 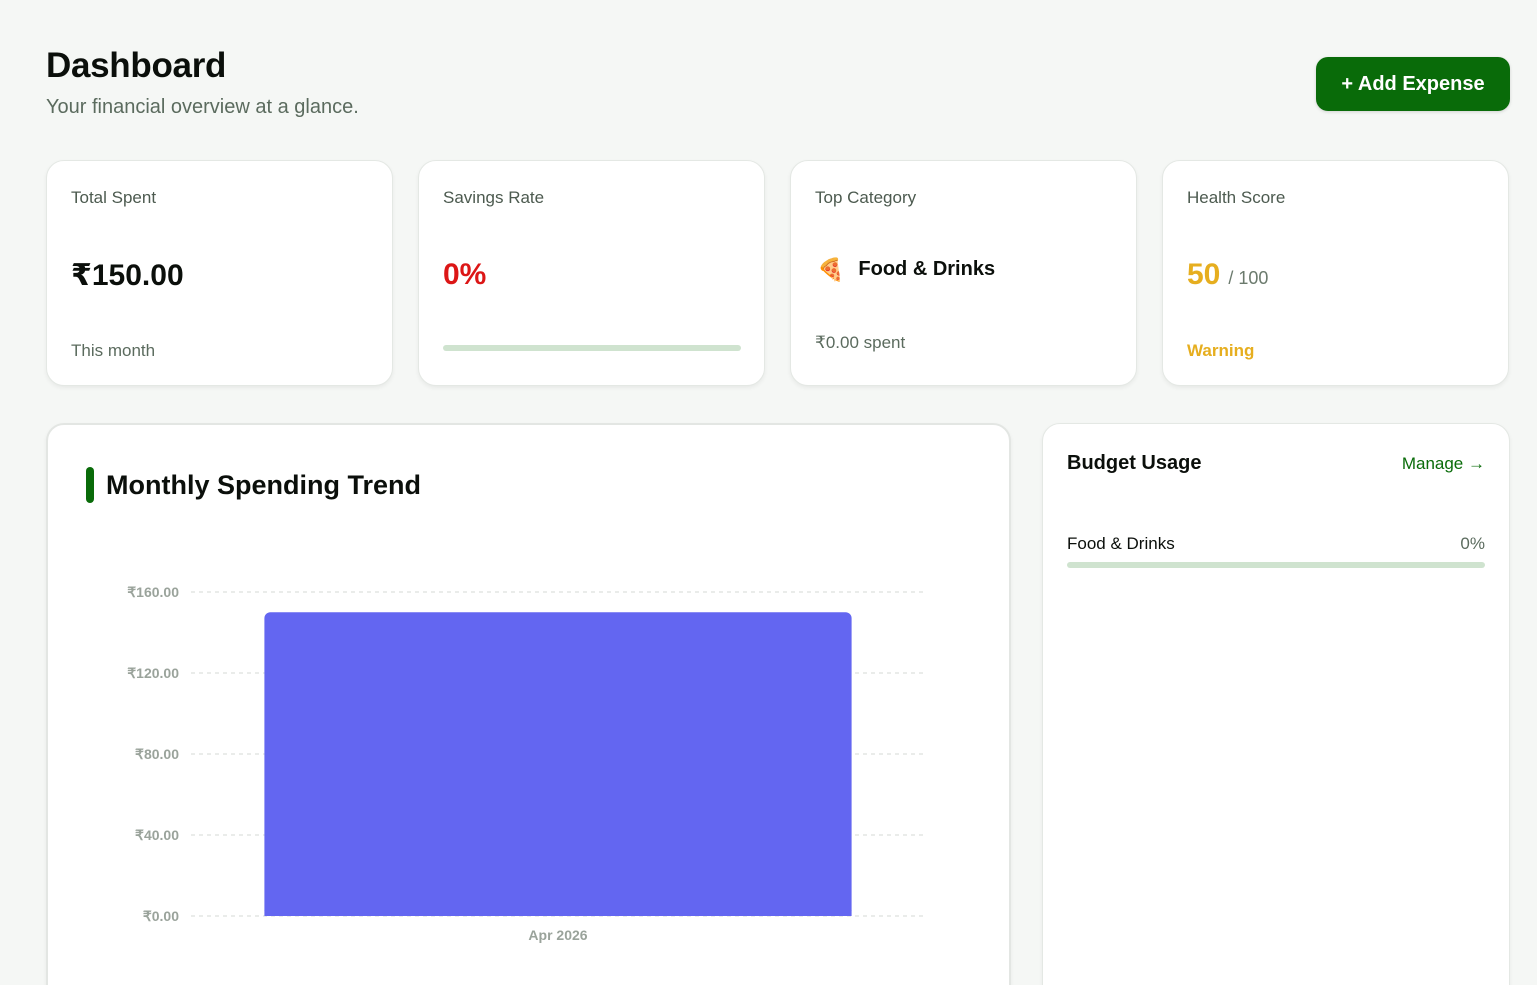 I want to click on top-category-label: Top Category, so click(x=866, y=197).